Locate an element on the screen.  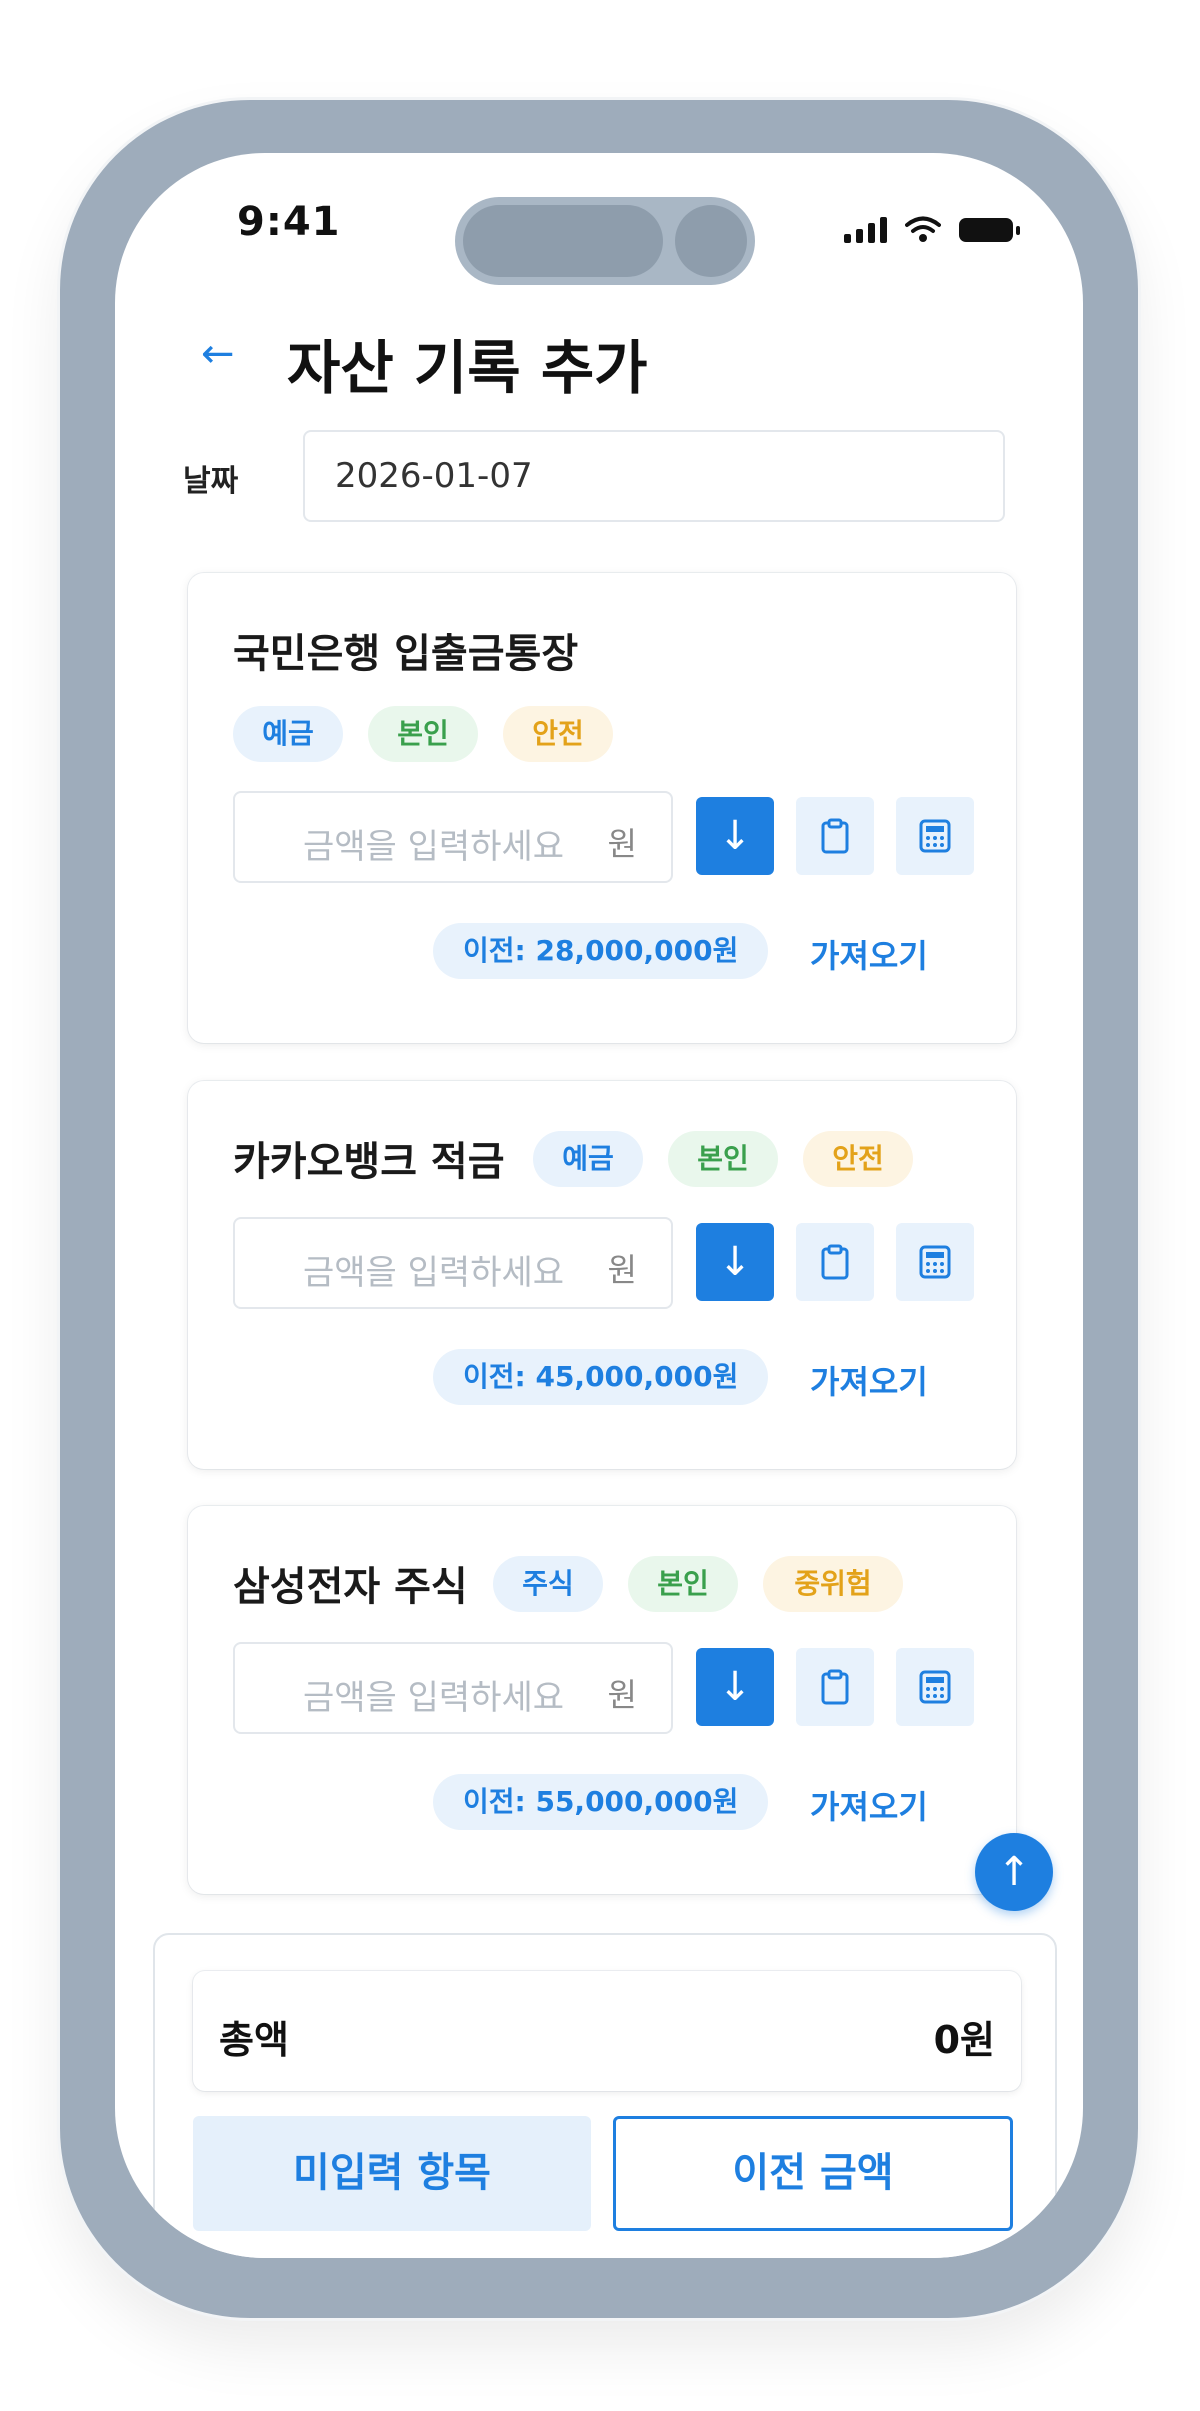
battery-icon is located at coordinates (989, 230).